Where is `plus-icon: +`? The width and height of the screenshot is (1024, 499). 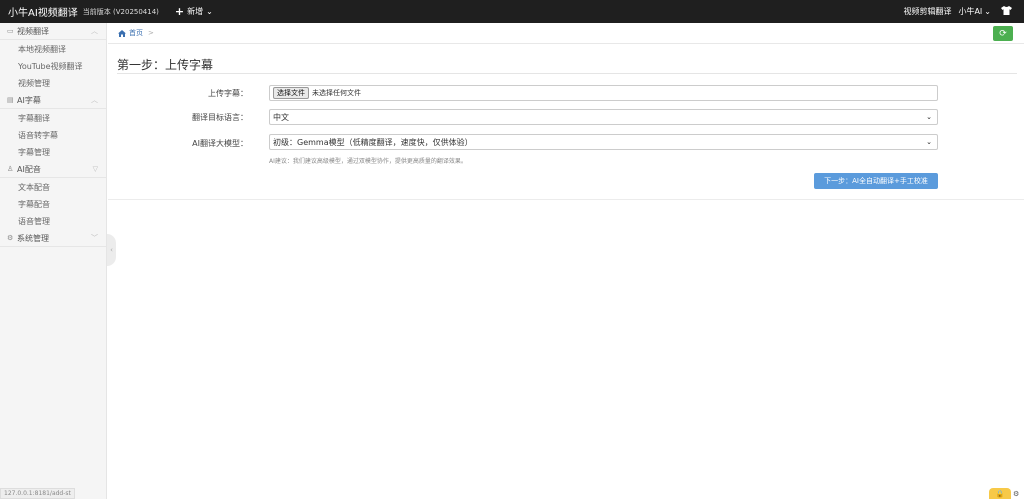
plus-icon: + is located at coordinates (179, 11).